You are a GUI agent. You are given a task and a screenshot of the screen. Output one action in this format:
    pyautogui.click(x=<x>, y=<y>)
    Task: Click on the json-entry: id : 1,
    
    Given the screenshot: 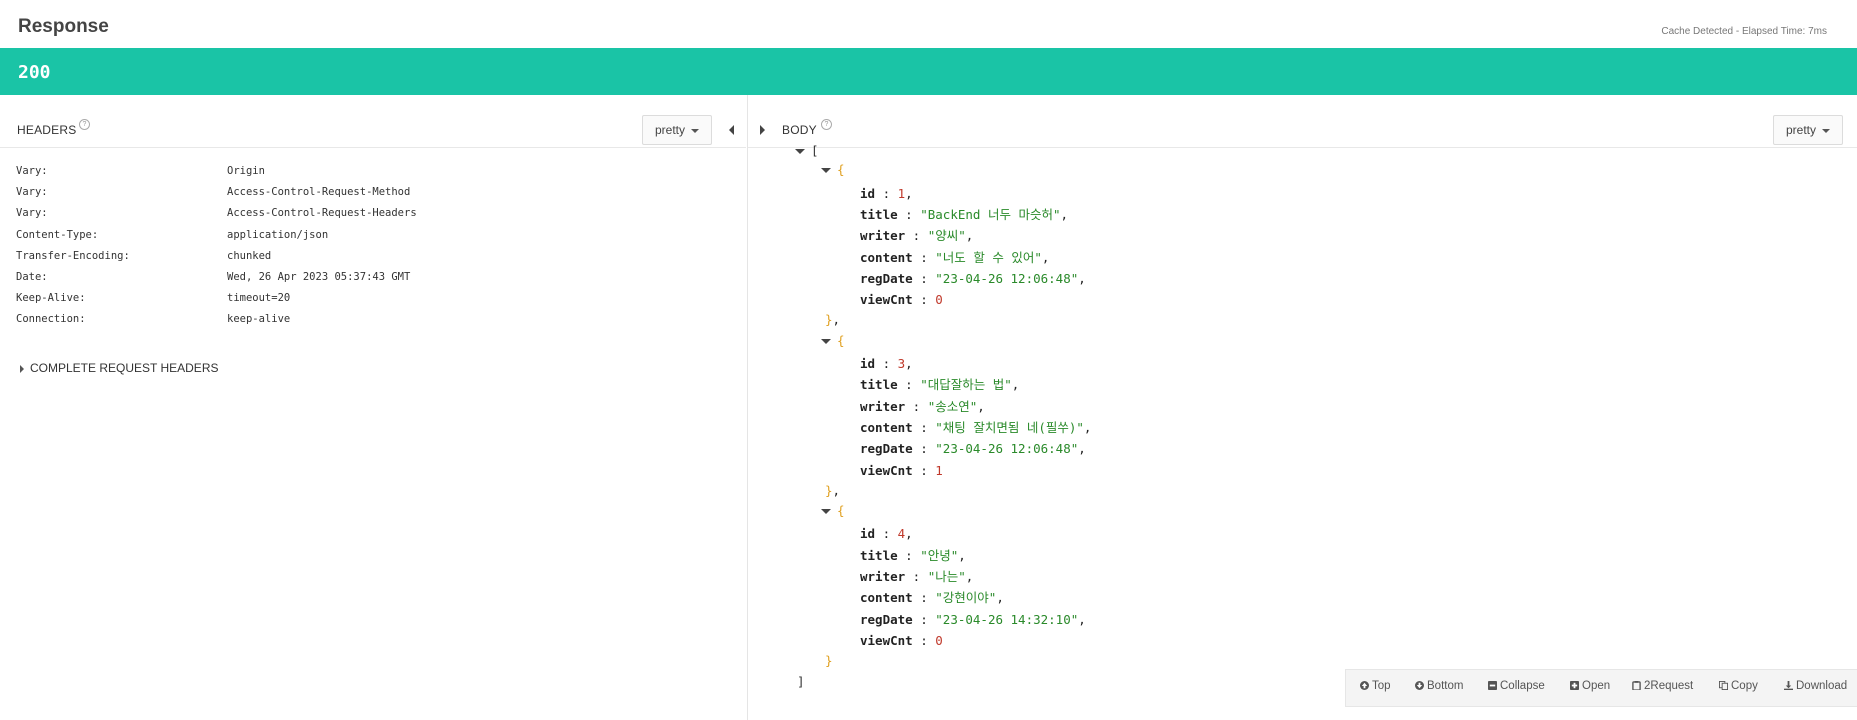 What is the action you would take?
    pyautogui.click(x=886, y=194)
    